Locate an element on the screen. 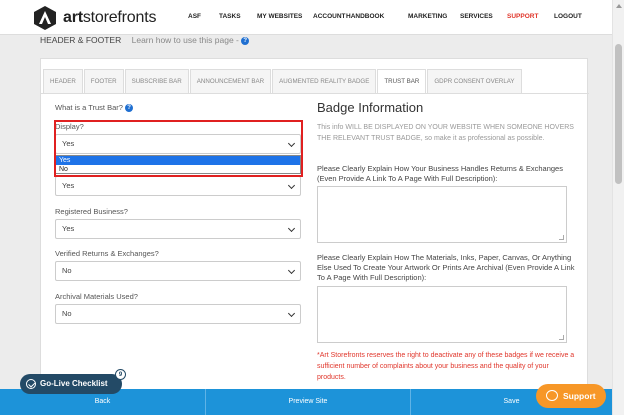  nav-support: SUPPORT is located at coordinates (522, 16).